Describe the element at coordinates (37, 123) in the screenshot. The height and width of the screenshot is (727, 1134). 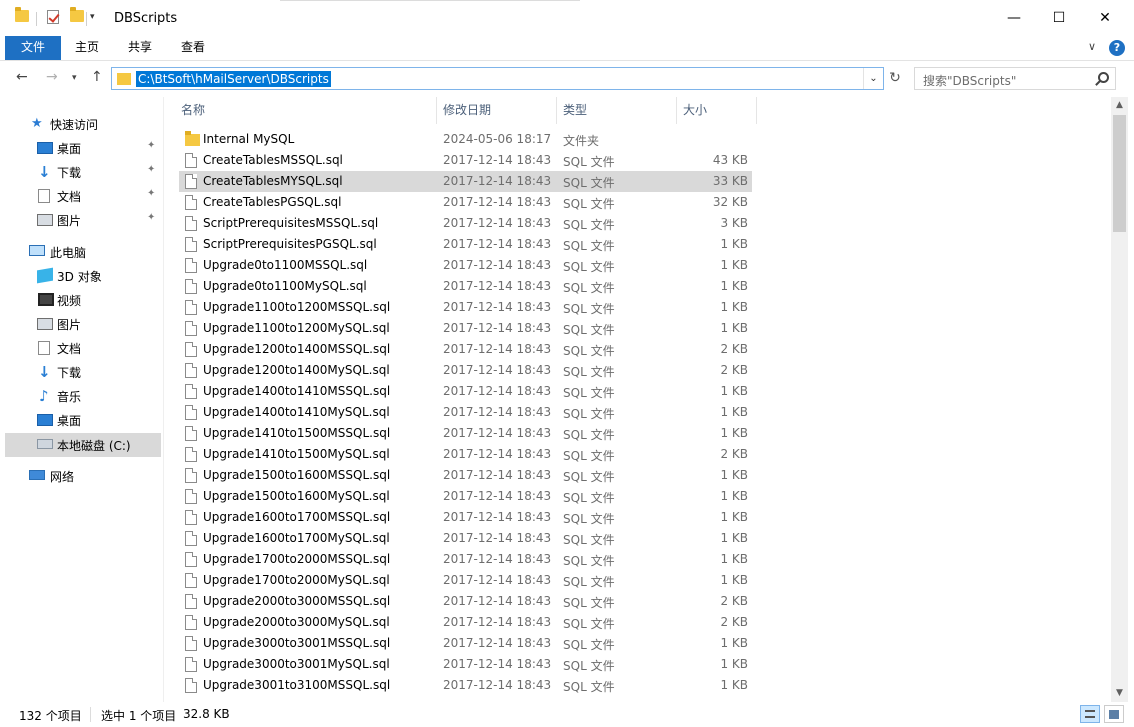
I see `star-icon: ★` at that location.